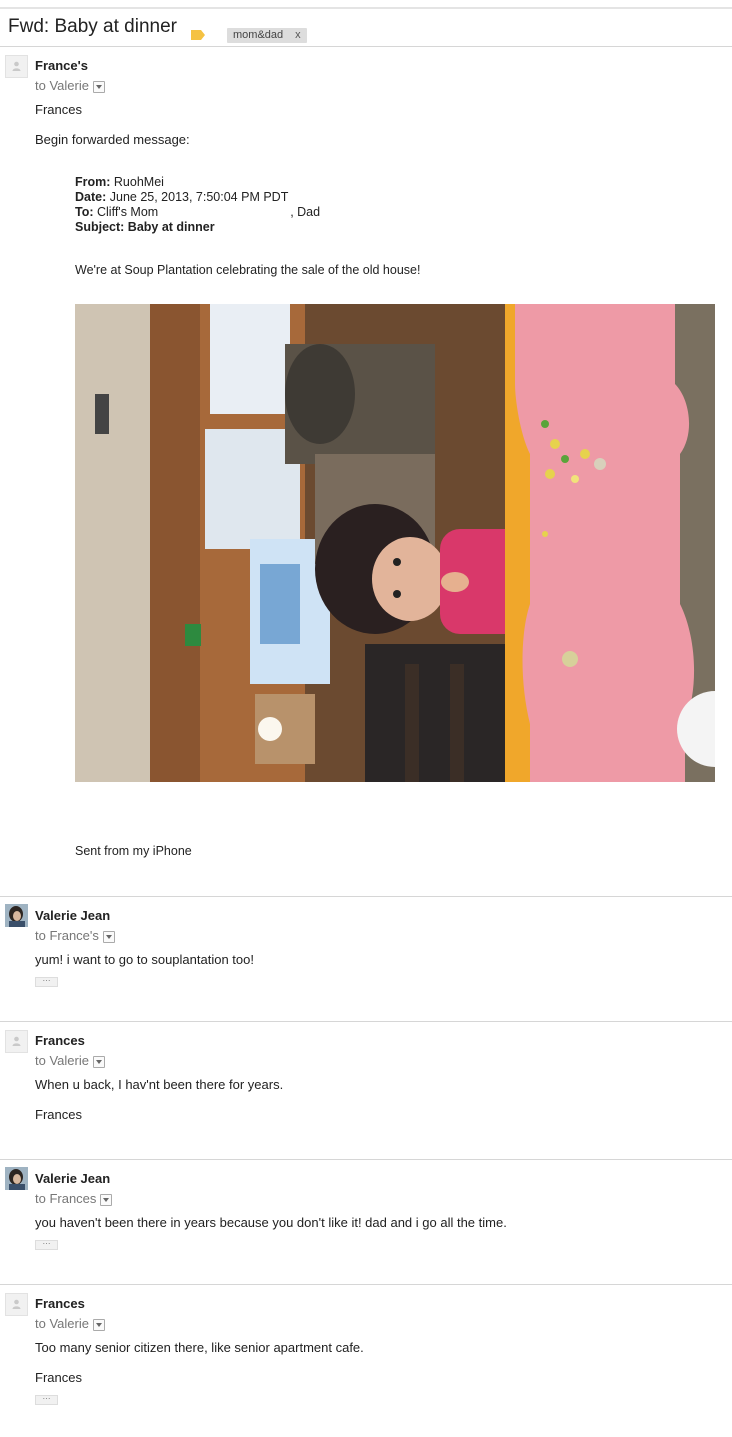  Describe the element at coordinates (198, 212) in the screenshot. I see `forwarded-to: To: Cliff's Mom, Dad` at that location.